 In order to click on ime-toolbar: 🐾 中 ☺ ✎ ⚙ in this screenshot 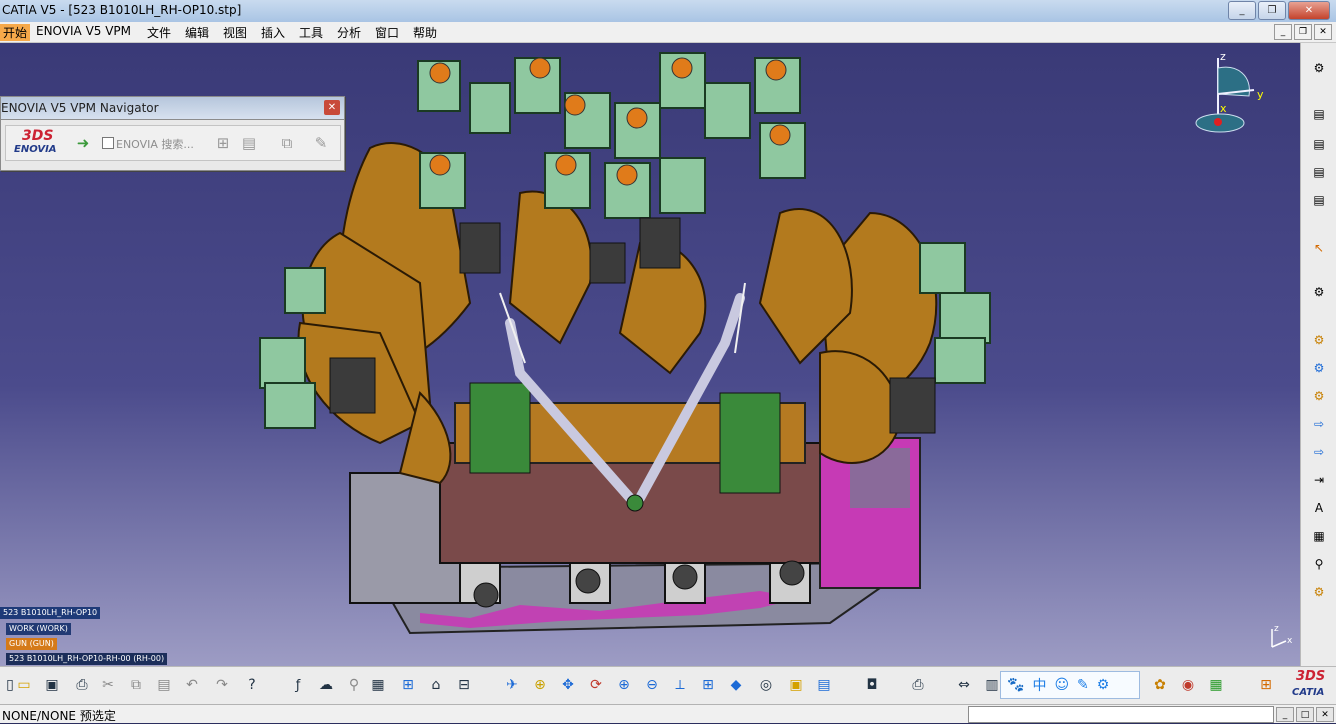, I will do `click(1070, 685)`.